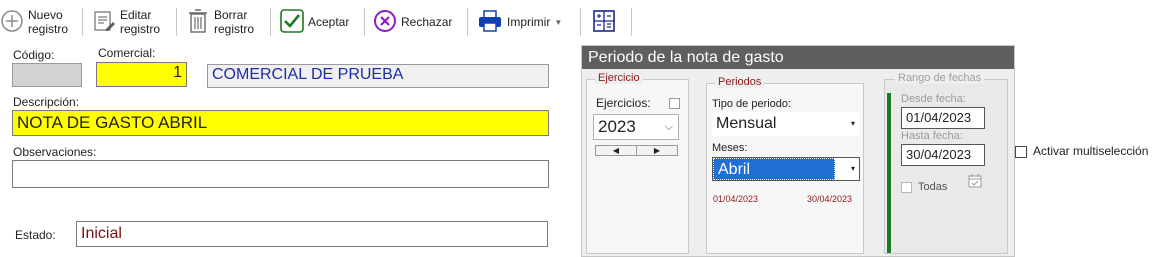 Image resolution: width=1158 pixels, height=257 pixels. What do you see at coordinates (385, 22) in the screenshot?
I see `reject-x-icon` at bounding box center [385, 22].